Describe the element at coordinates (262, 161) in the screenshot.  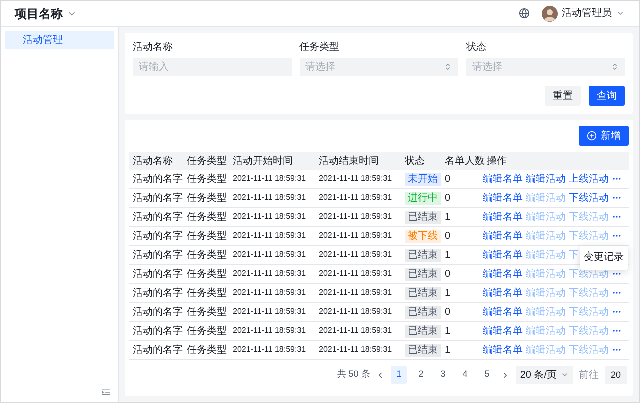
I see `column-header: 活动开始时间` at that location.